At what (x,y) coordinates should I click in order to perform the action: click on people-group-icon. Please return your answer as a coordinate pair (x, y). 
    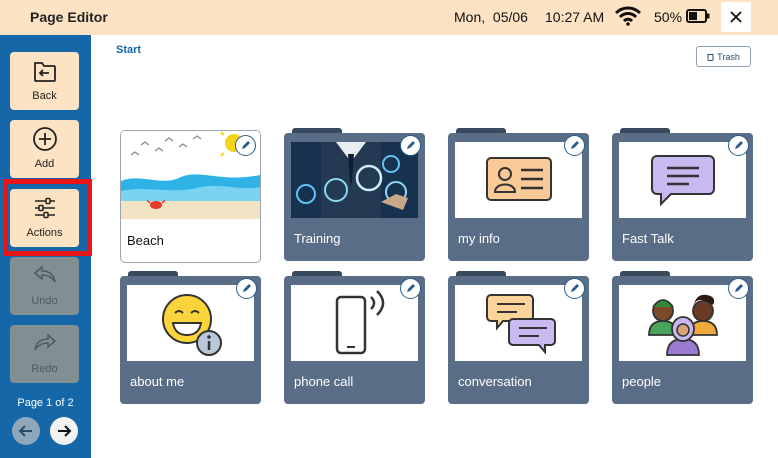
    Looking at the image, I should click on (682, 323).